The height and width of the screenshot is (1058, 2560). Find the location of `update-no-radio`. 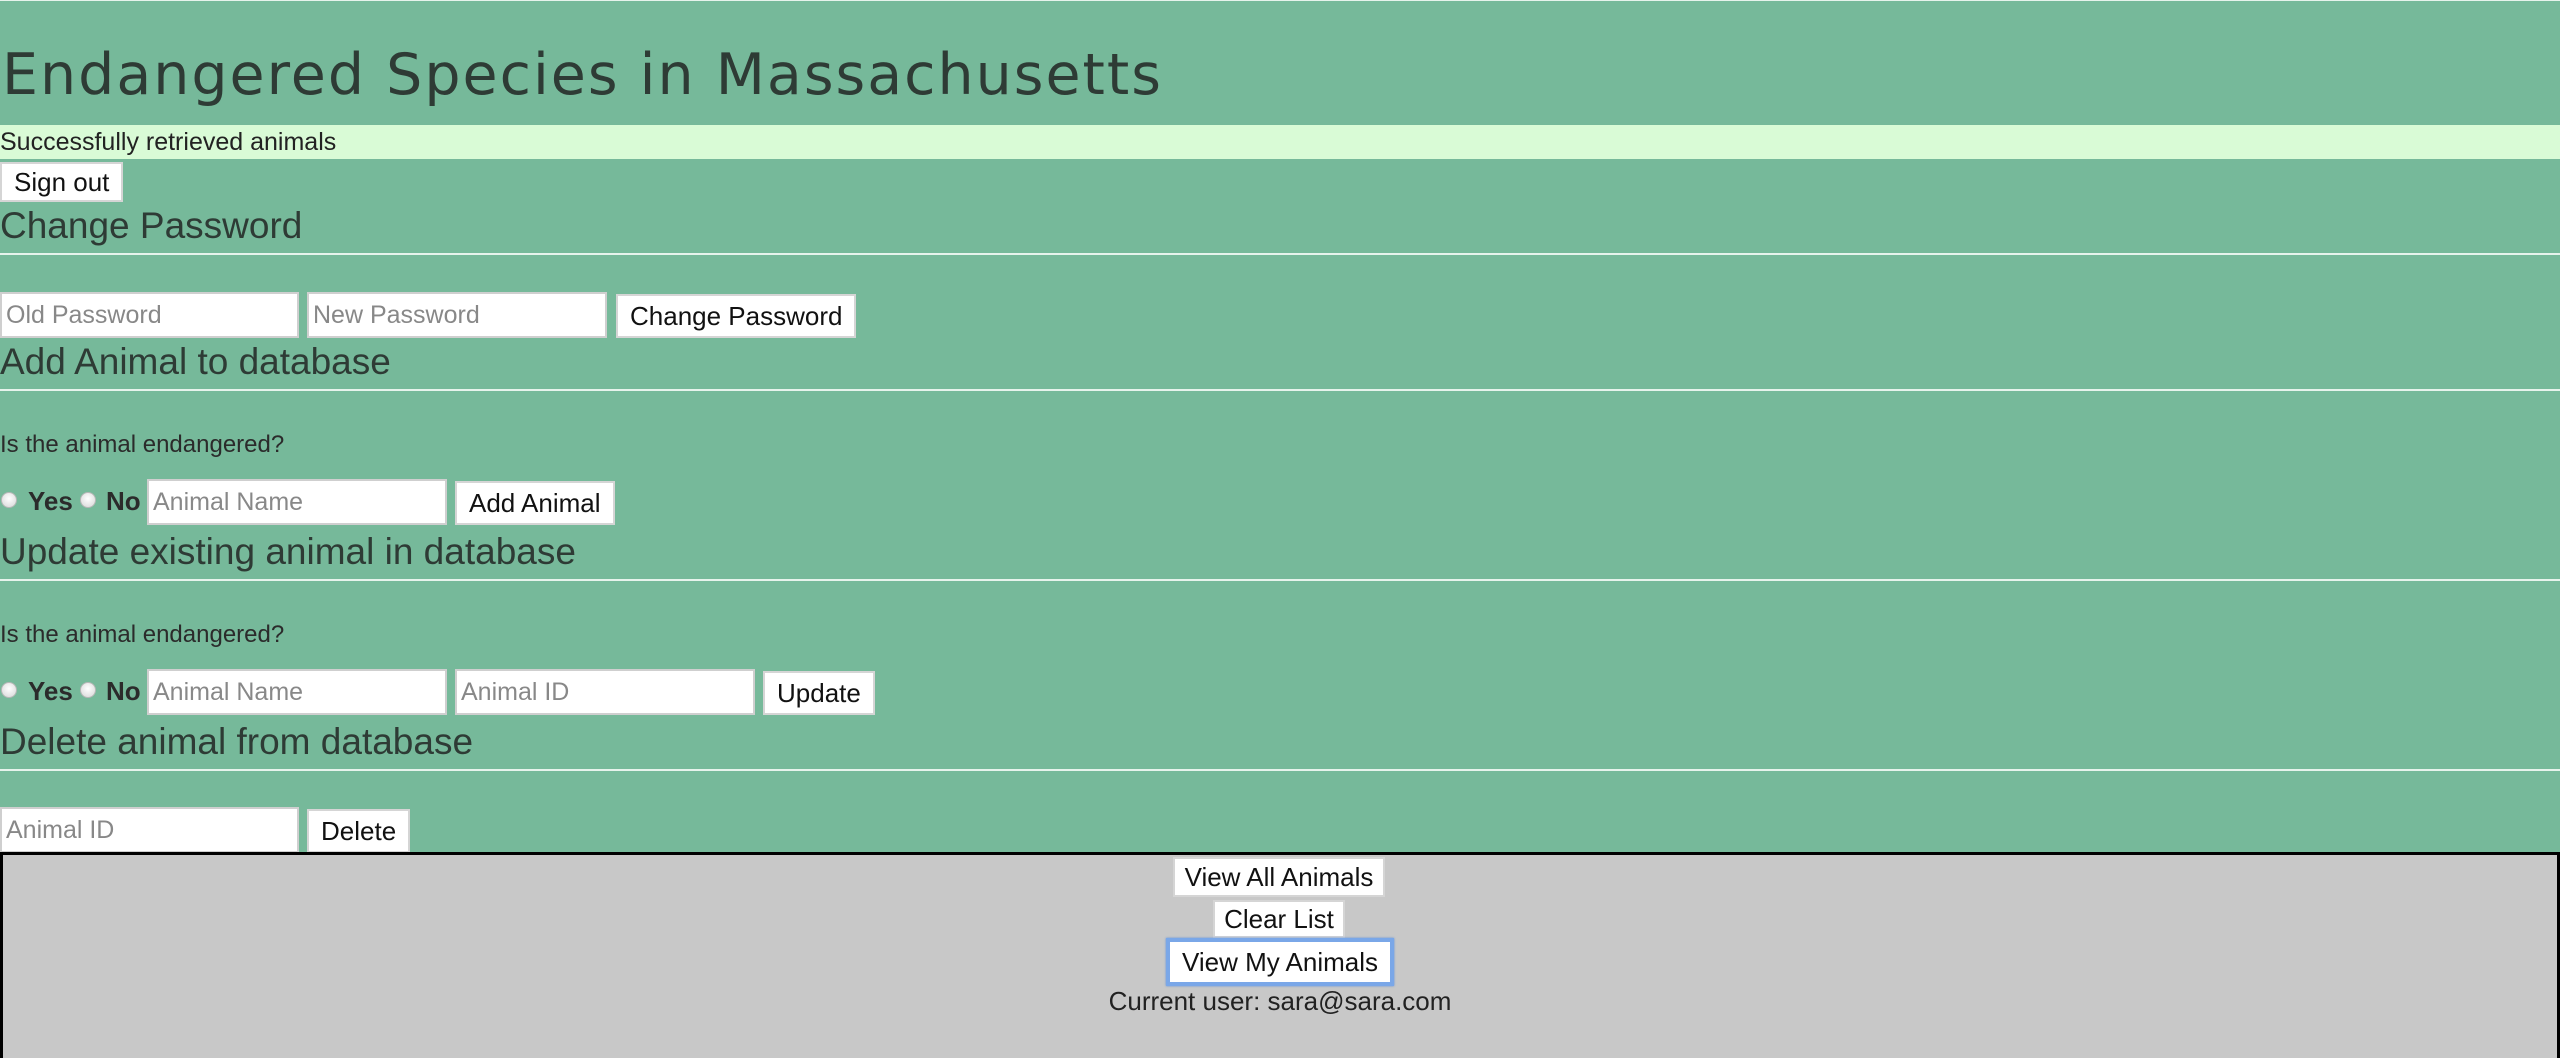

update-no-radio is located at coordinates (88, 690).